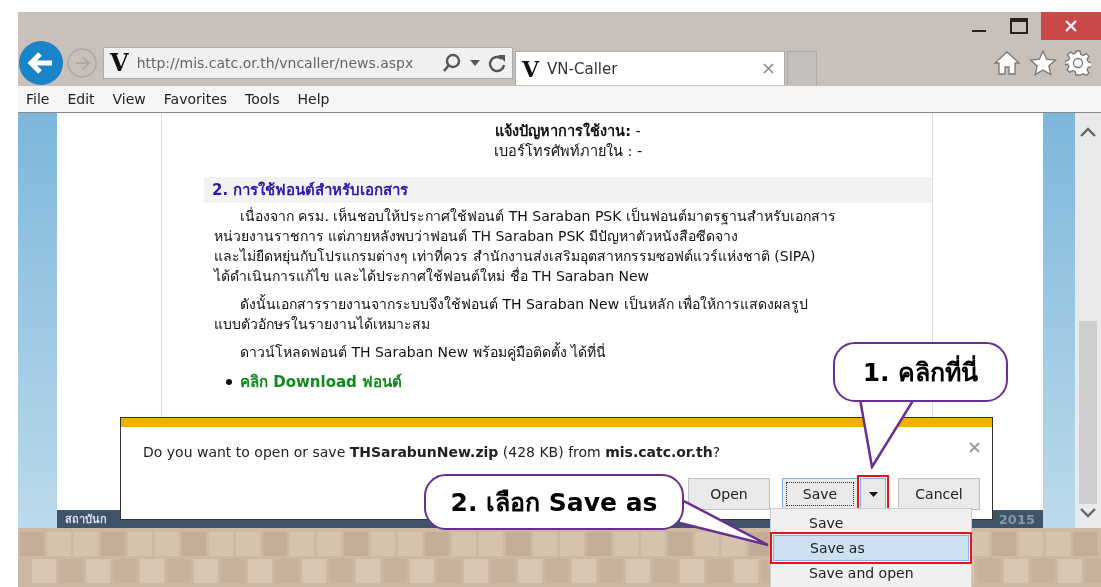 This screenshot has width=1101, height=587. I want to click on dialog-button: Open, so click(729, 494).